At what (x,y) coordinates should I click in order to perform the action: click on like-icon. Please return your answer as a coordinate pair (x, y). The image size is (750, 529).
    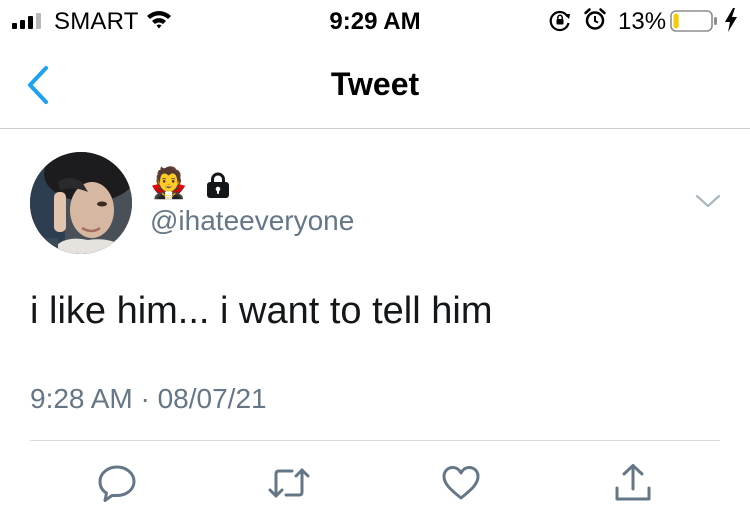
    Looking at the image, I should click on (461, 483).